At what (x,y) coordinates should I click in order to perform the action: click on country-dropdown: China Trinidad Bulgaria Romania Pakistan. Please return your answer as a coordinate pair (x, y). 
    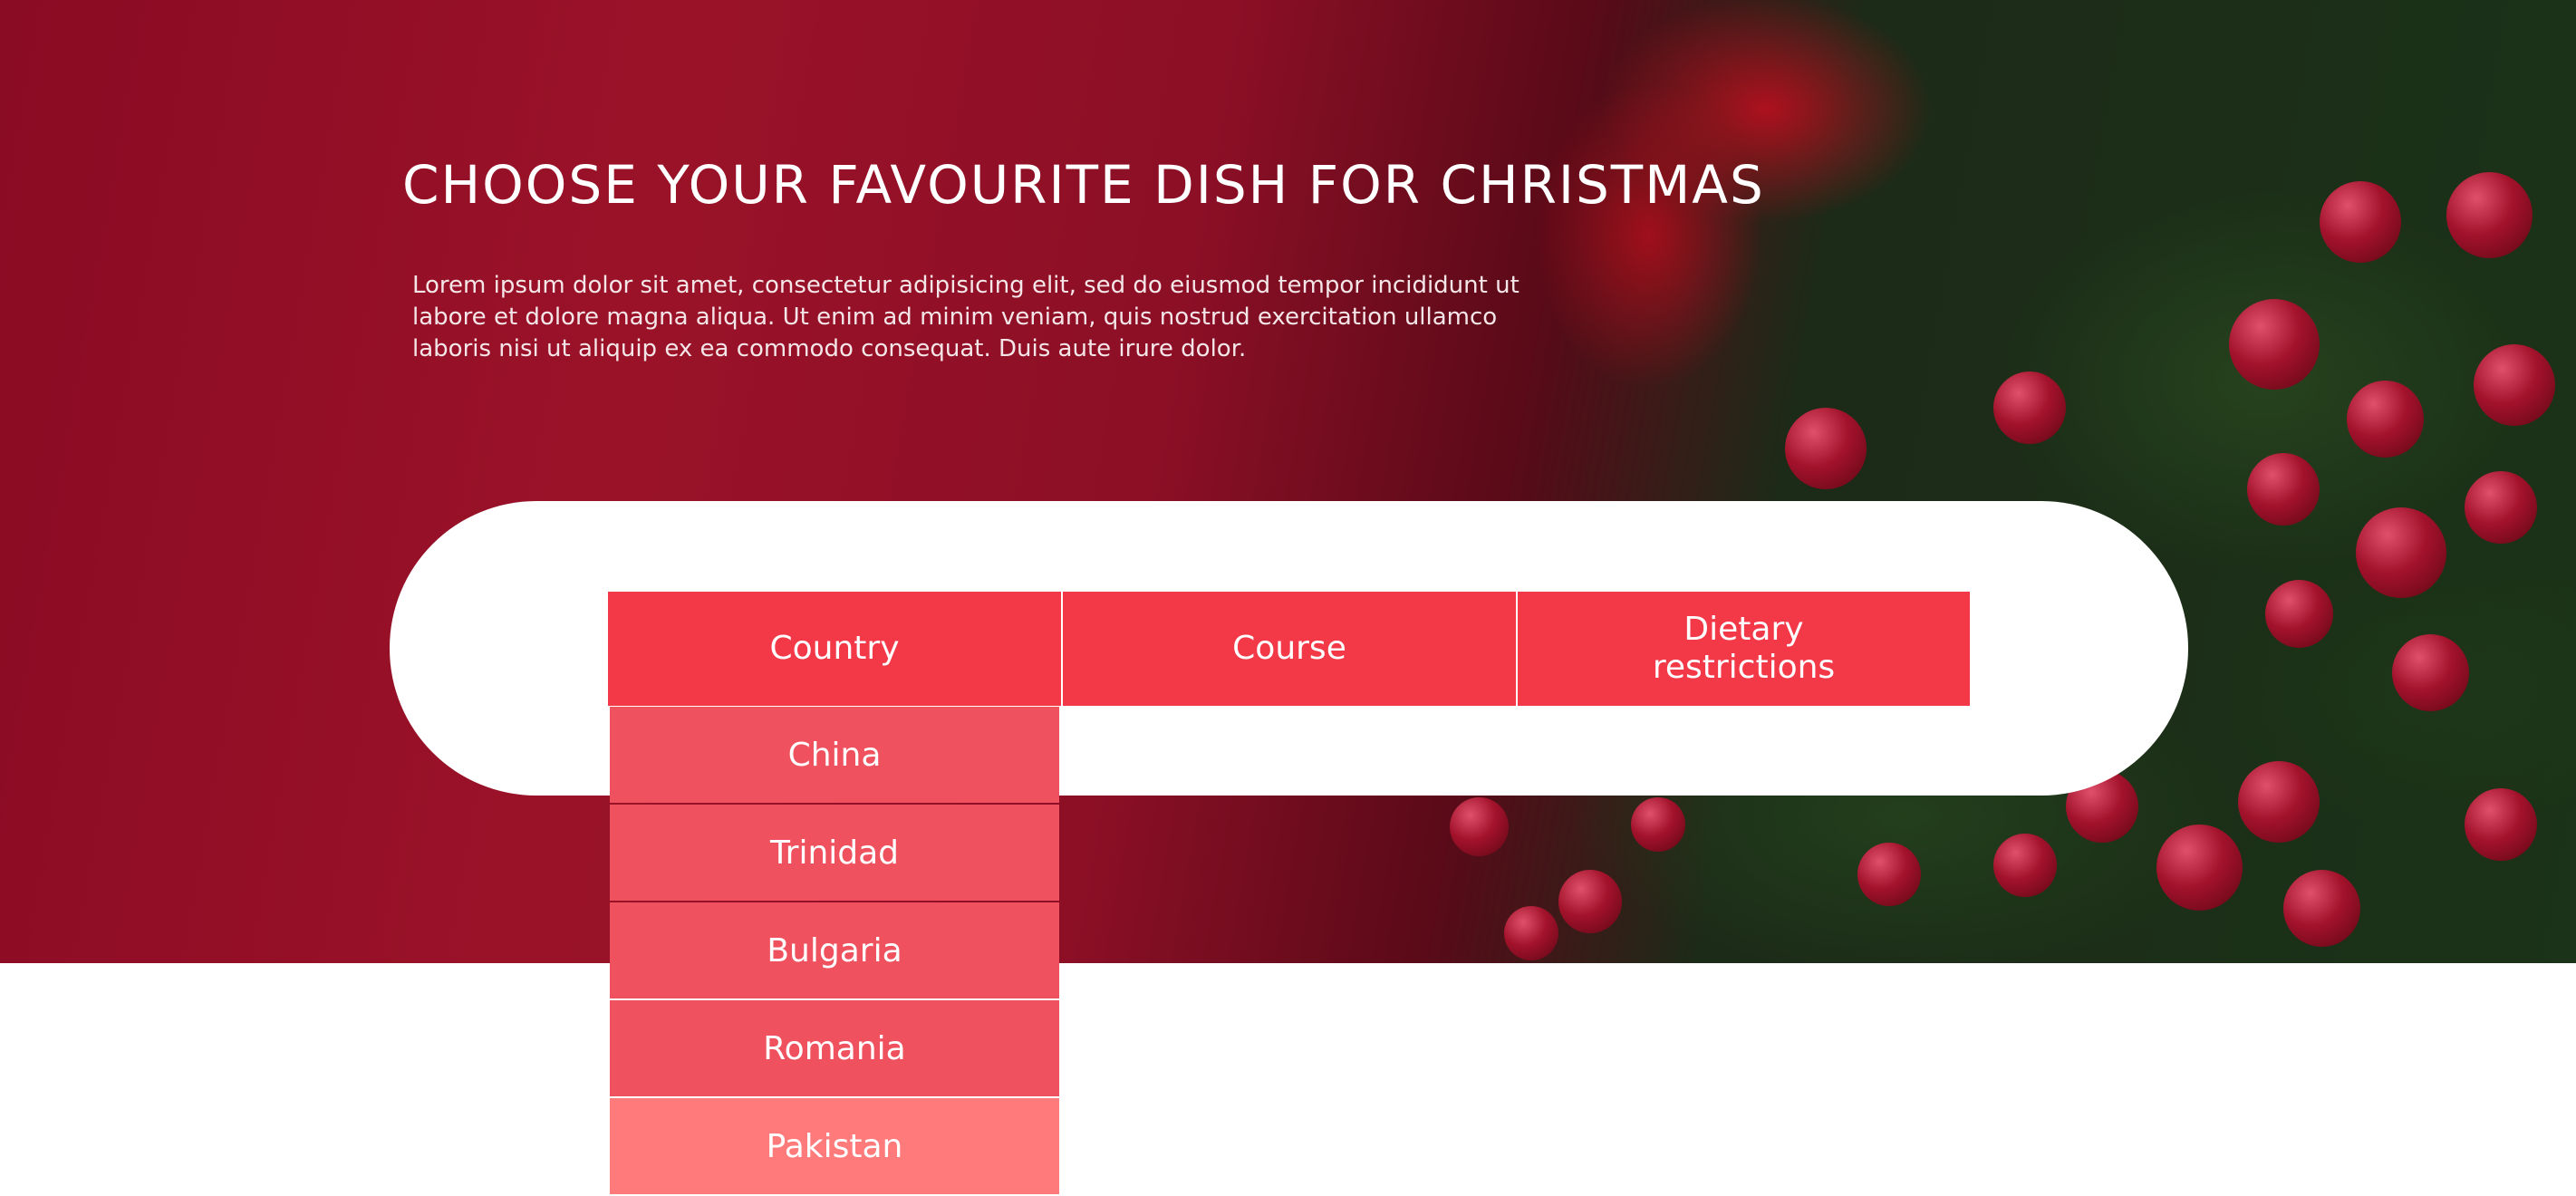
    Looking at the image, I should click on (834, 951).